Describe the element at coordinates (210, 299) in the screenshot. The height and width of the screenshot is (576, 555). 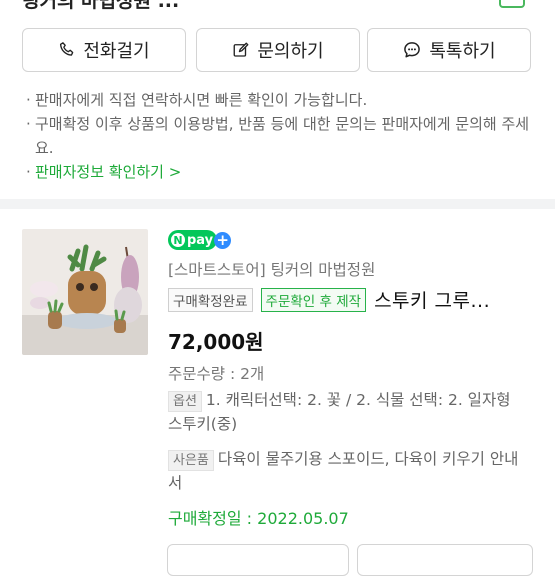
I see `status-badge: 구매확정완료` at that location.